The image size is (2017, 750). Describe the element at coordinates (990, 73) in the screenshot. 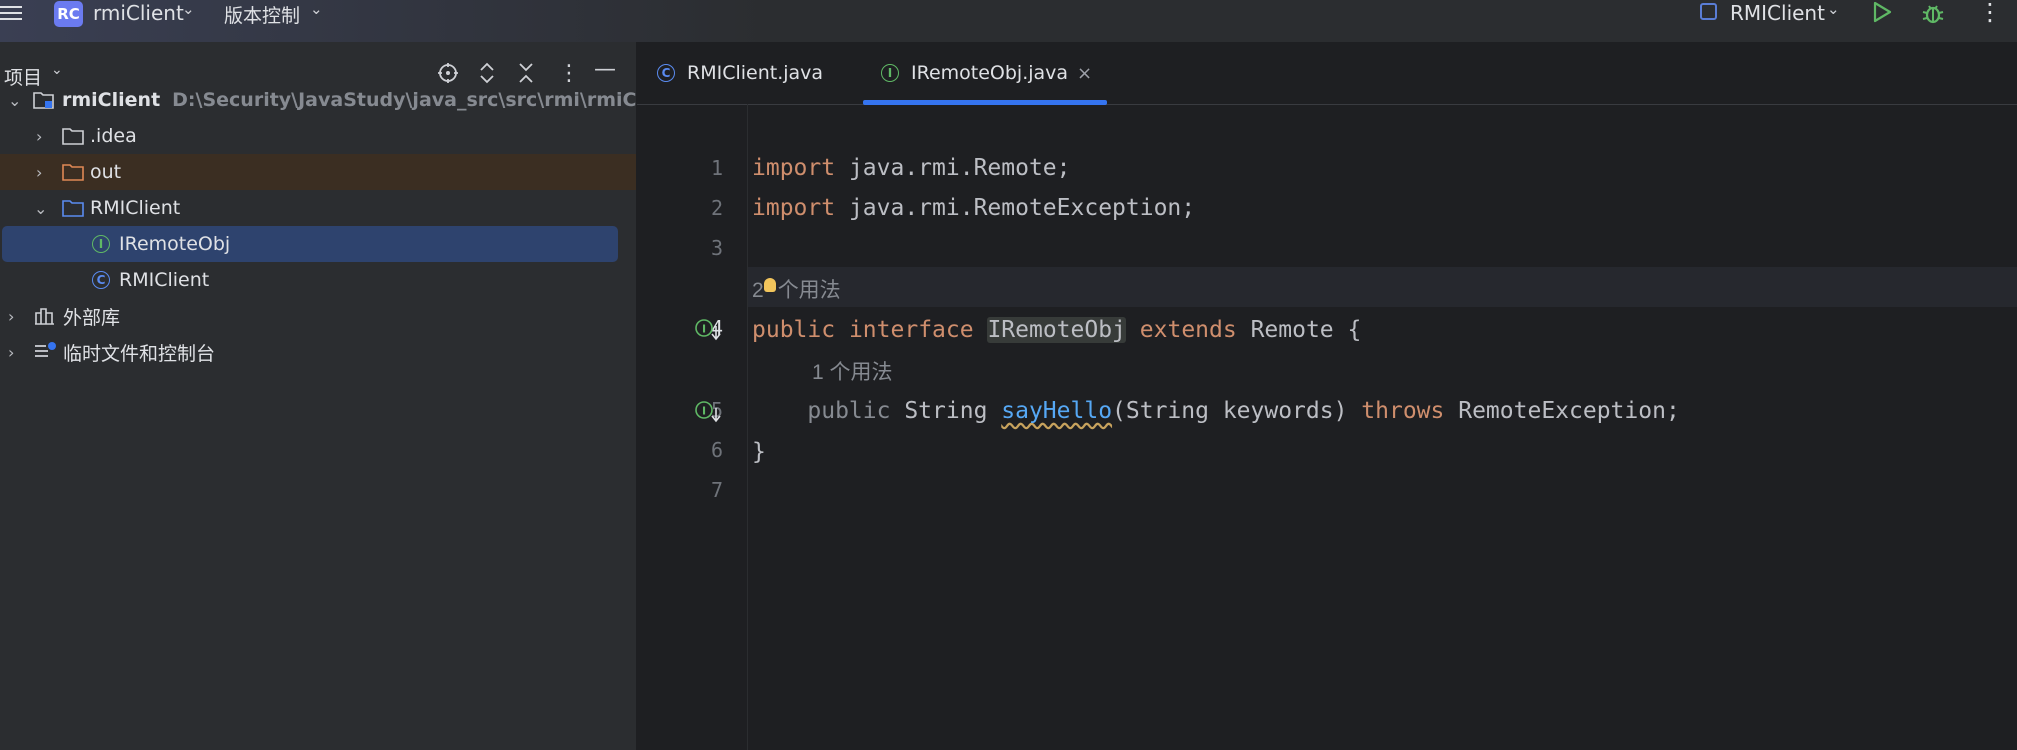

I see `tab-label: IRemoteObj.java` at that location.